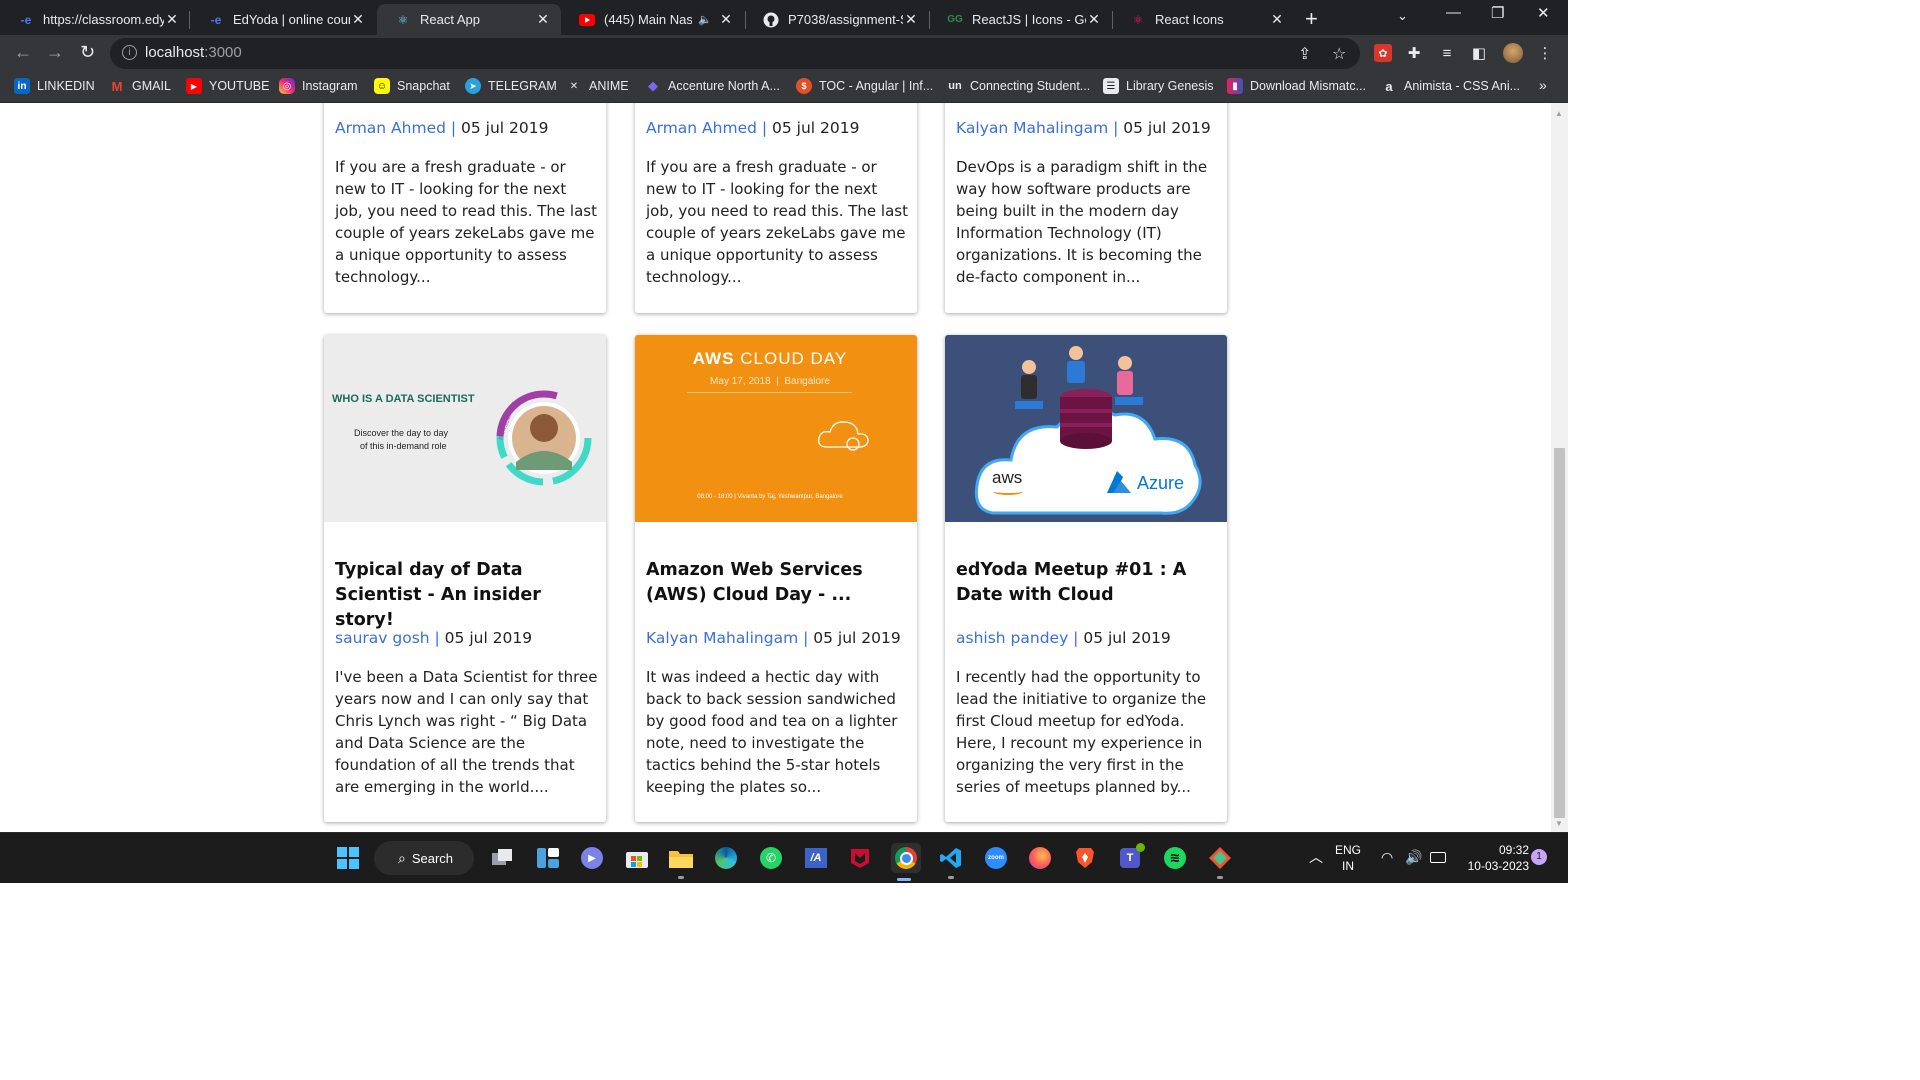 The width and height of the screenshot is (1920, 1080). What do you see at coordinates (87, 52) in the screenshot?
I see `reload-icon: ↻` at bounding box center [87, 52].